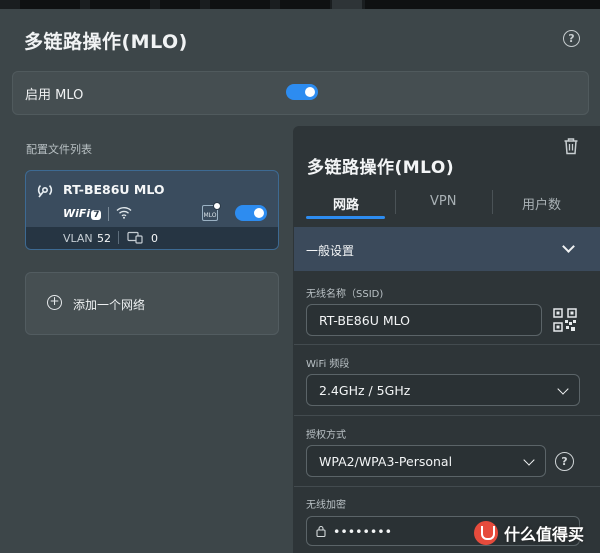  What do you see at coordinates (326, 505) in the screenshot?
I see `encryption-label: 无线加密` at bounding box center [326, 505].